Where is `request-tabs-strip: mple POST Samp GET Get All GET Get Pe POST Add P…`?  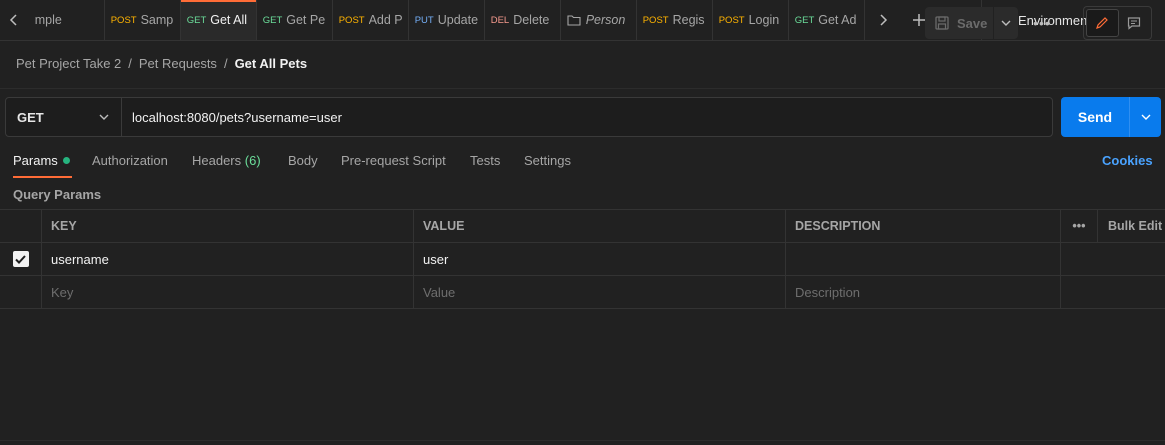
request-tabs-strip: mple POST Samp GET Get All GET Get Pe POST Add P… is located at coordinates (447, 20).